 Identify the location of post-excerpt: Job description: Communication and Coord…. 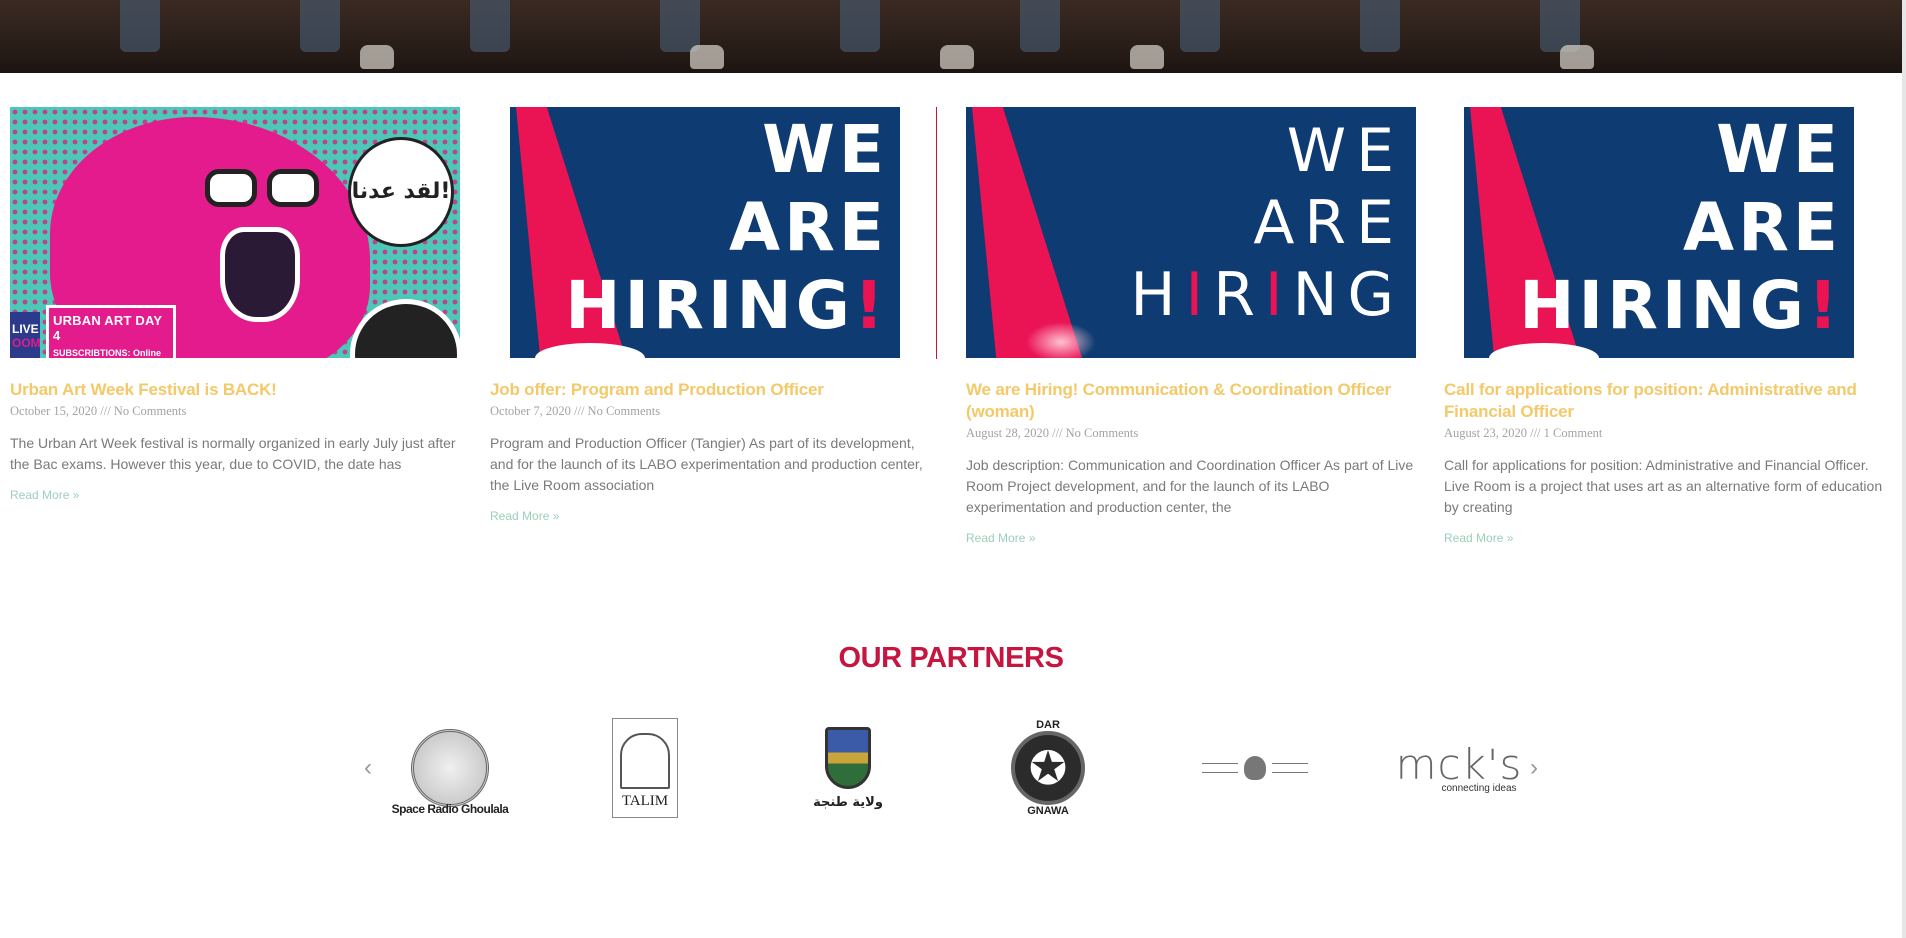
(1190, 486).